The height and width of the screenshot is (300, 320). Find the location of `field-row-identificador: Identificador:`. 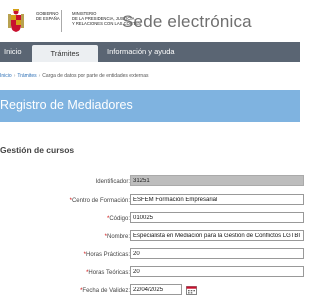

field-row-identificador: Identificador: is located at coordinates (152, 182).